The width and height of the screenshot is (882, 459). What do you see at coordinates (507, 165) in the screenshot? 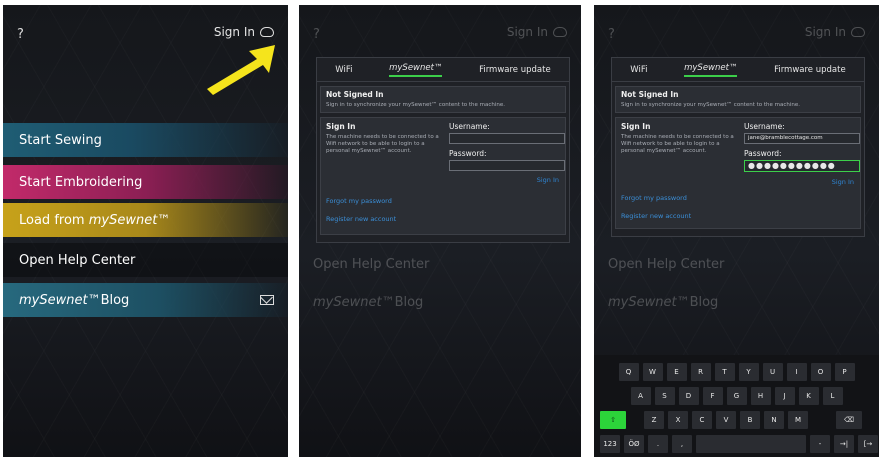
I see `password-input` at bounding box center [507, 165].